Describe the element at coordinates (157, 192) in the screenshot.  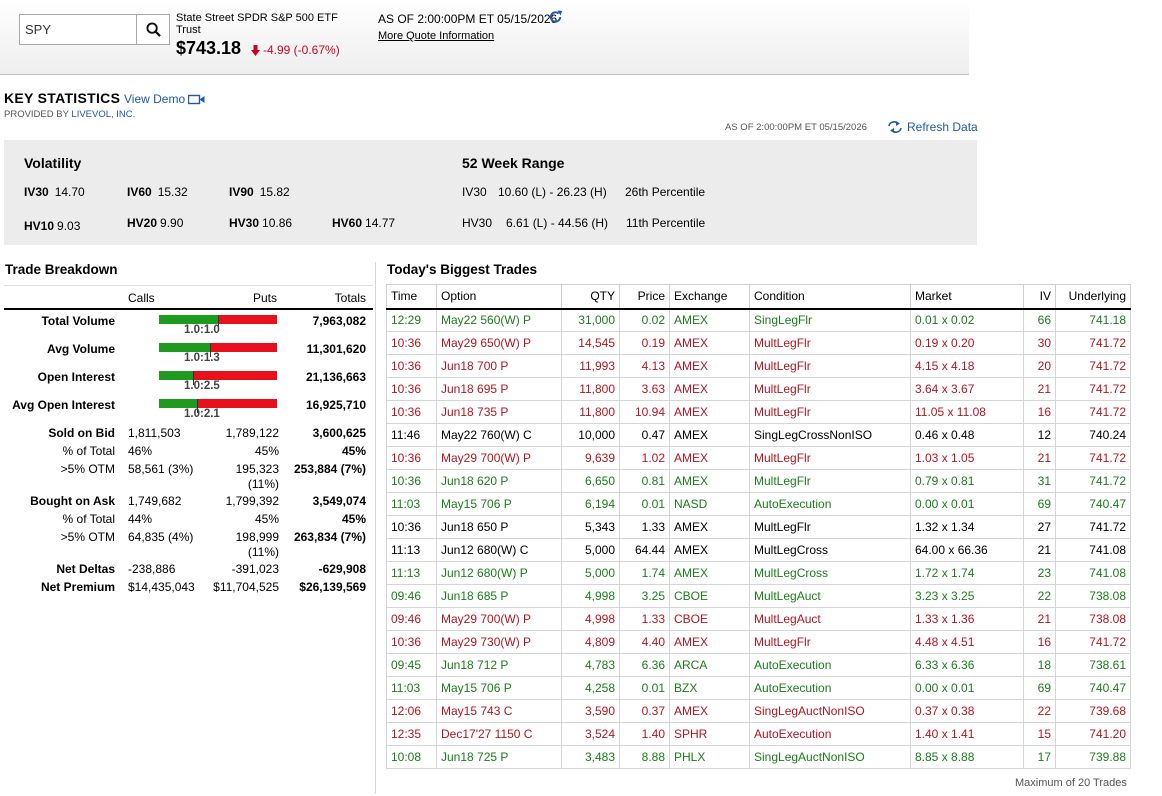
I see `iv60-stat: IV60 15.32` at that location.